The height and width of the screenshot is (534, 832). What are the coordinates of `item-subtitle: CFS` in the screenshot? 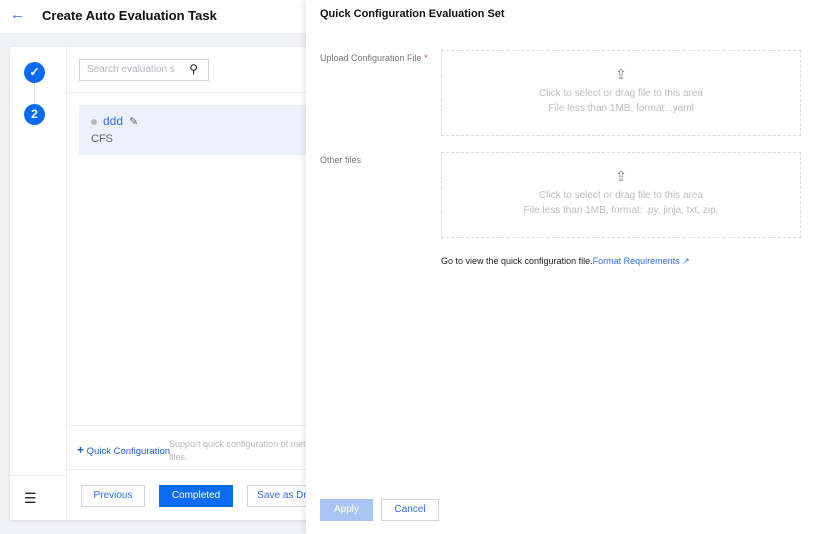 It's located at (102, 139).